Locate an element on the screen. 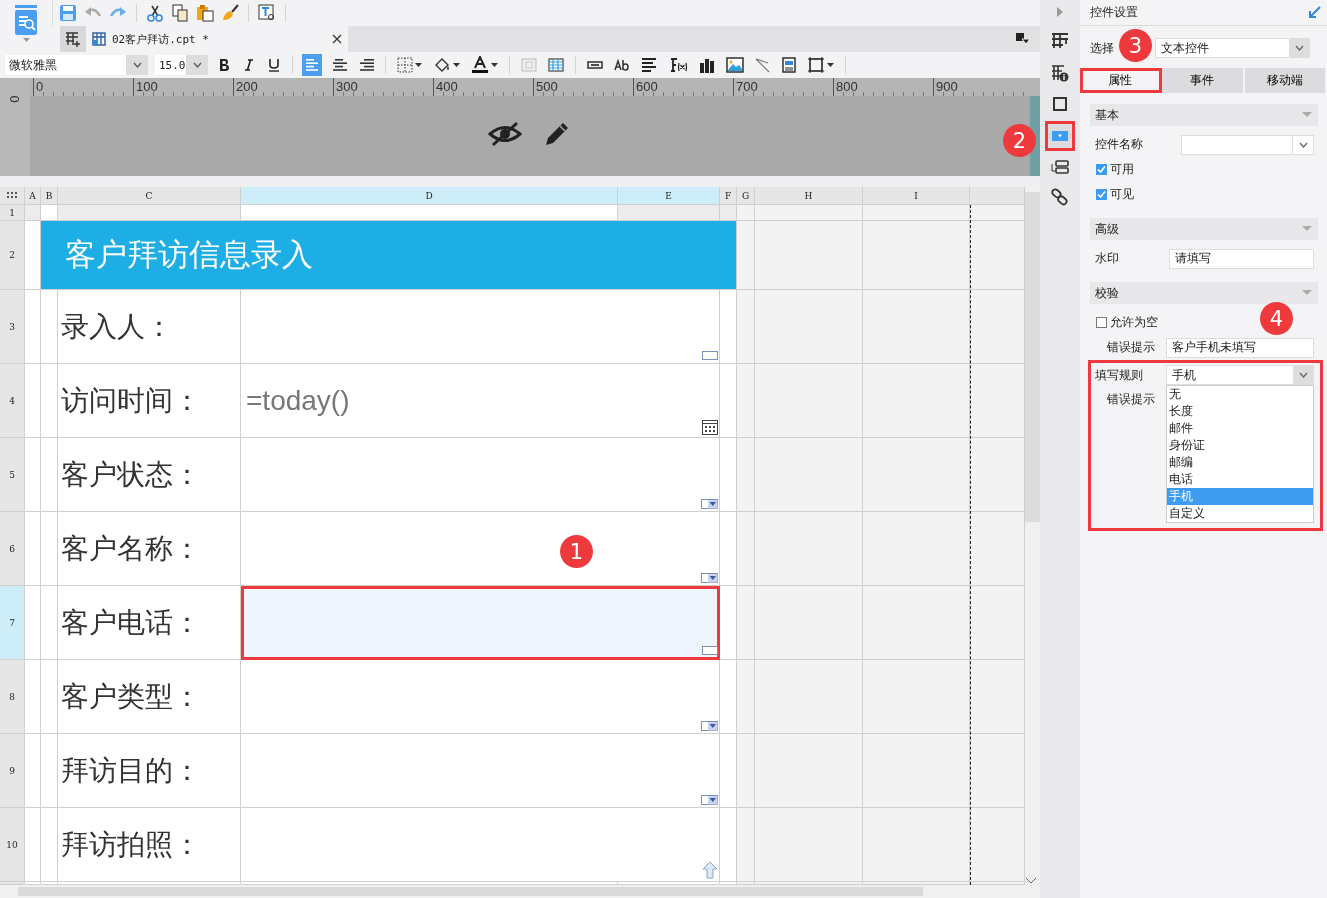  column-header: G is located at coordinates (746, 196).